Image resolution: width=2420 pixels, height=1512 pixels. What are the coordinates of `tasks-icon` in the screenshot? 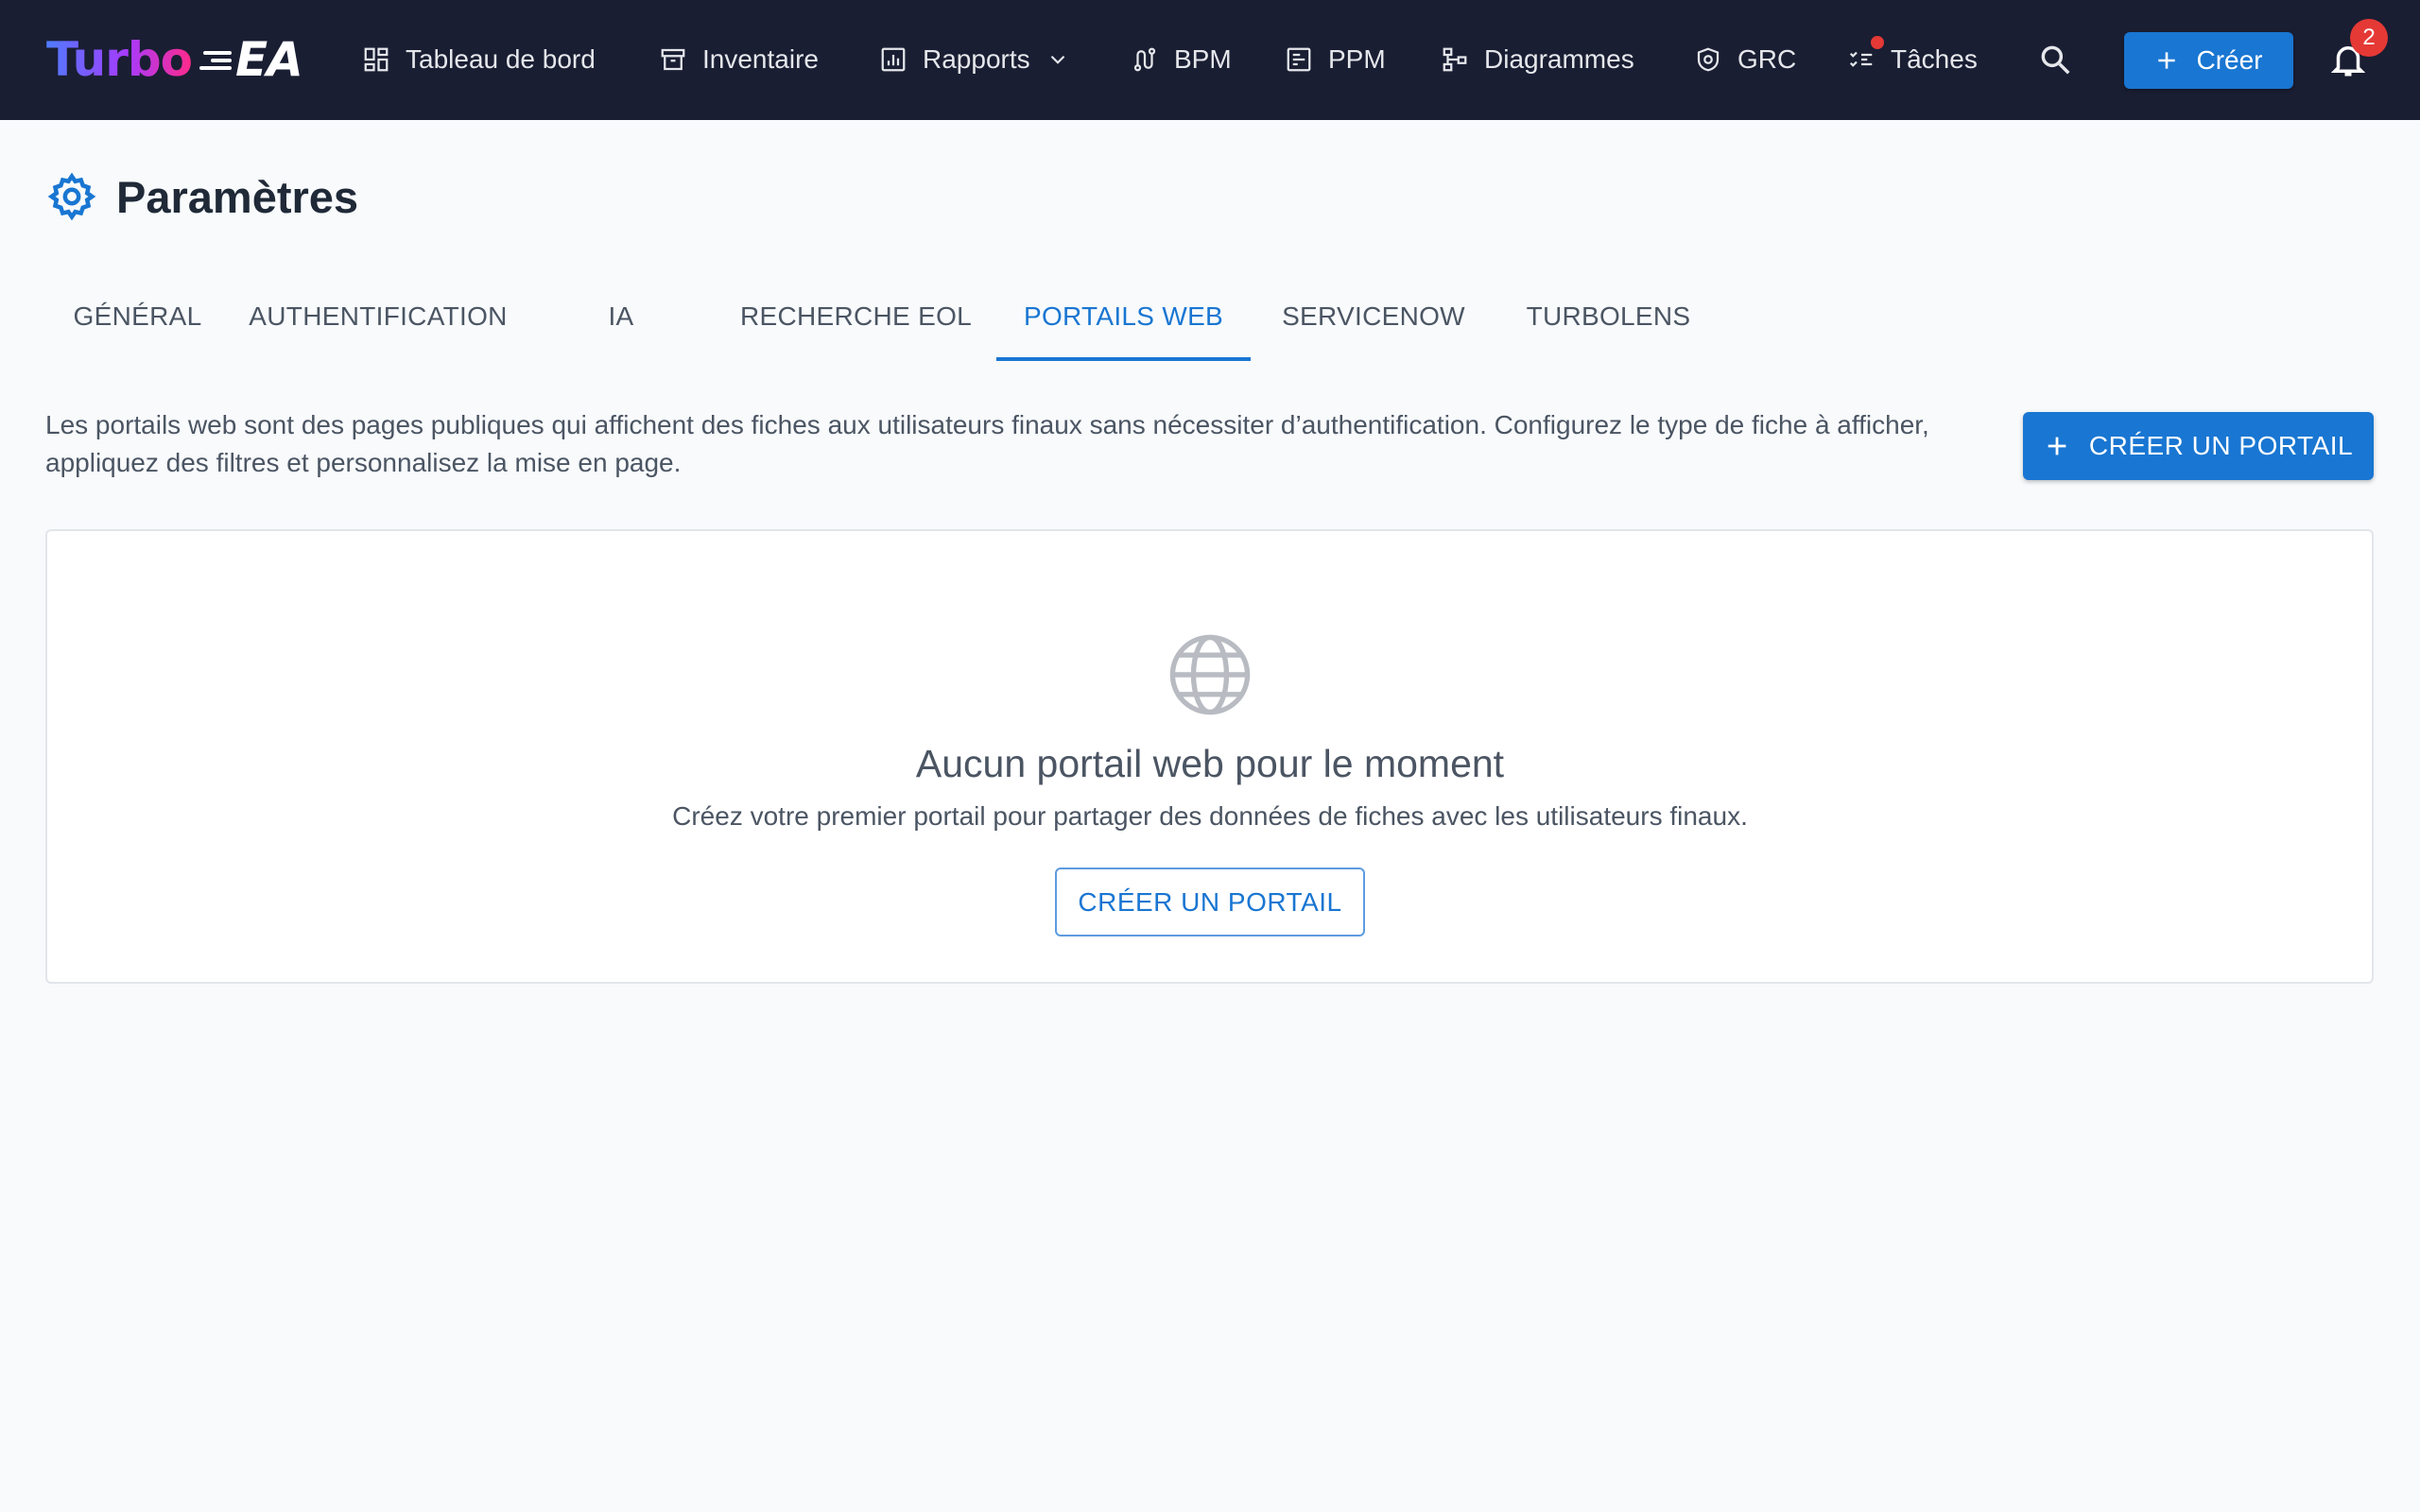 It's located at (1861, 59).